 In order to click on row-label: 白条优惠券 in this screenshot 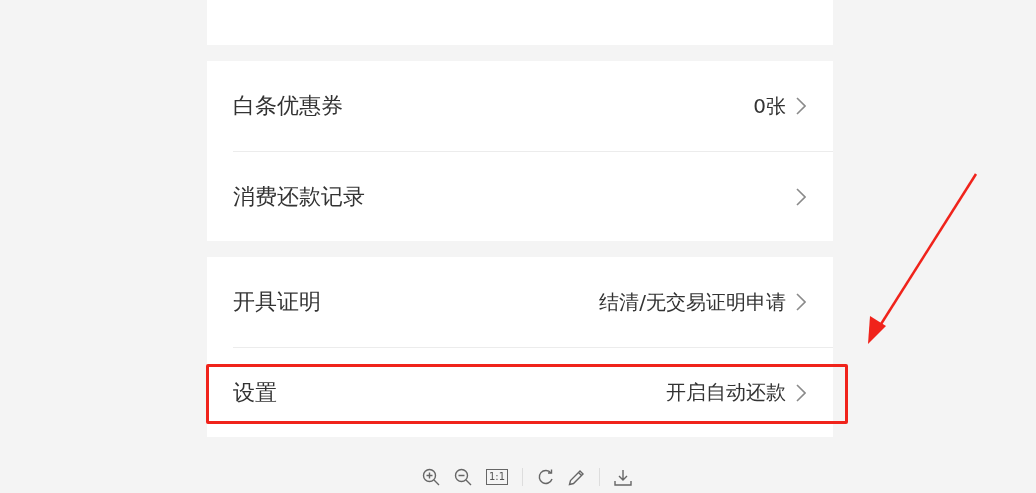, I will do `click(288, 106)`.